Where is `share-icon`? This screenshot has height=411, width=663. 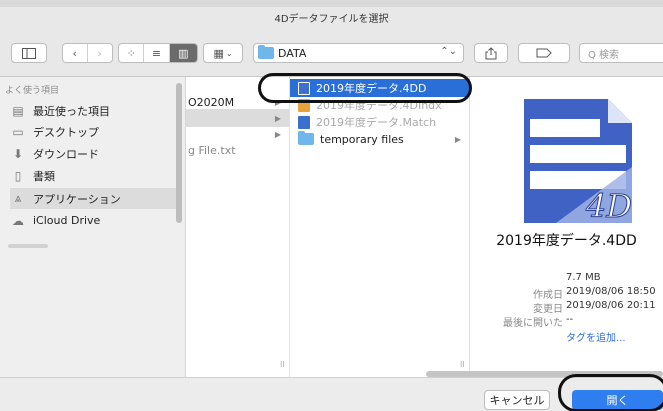
share-icon is located at coordinates (491, 52).